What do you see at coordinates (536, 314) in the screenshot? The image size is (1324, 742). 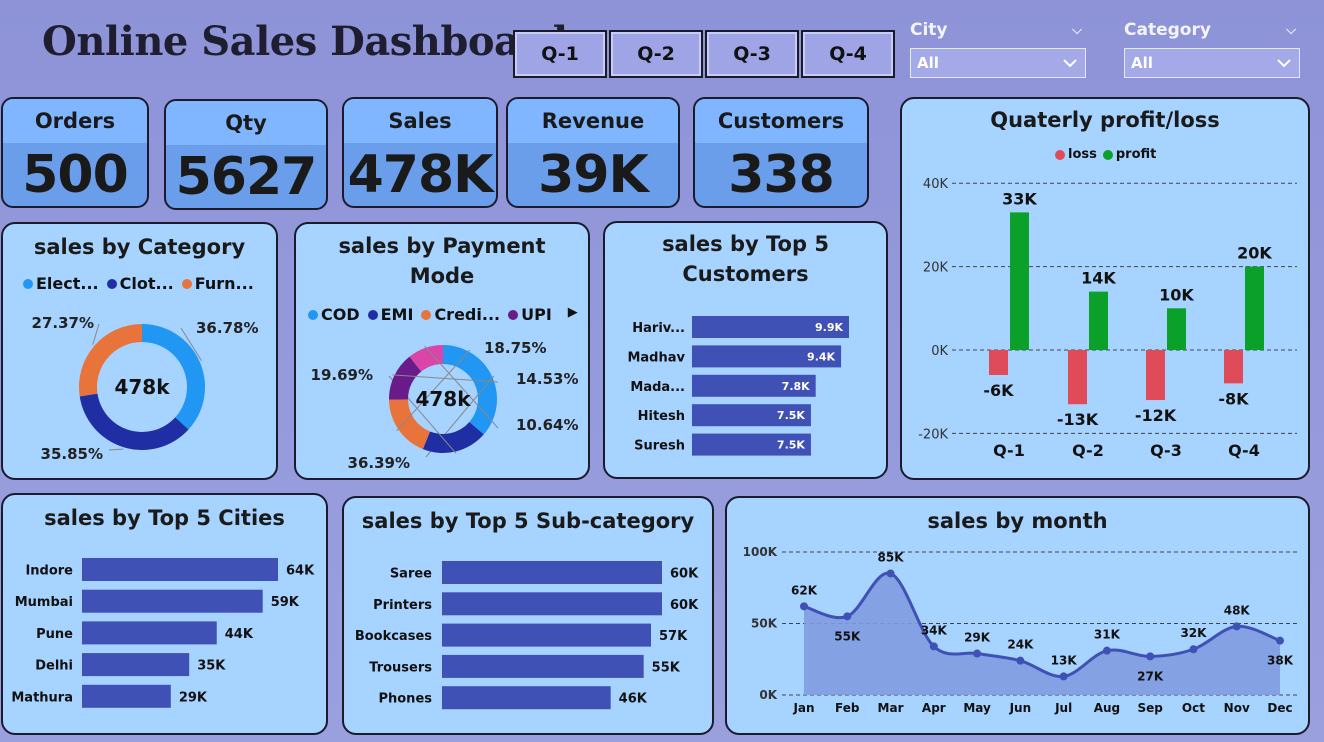 I see `legend-item: UPI` at bounding box center [536, 314].